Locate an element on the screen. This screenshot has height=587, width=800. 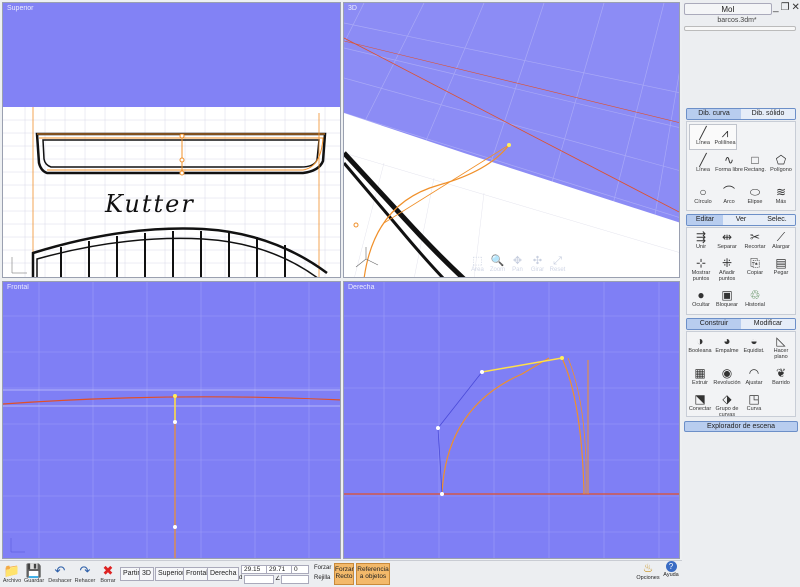
tool-rectangle: □ Rectang. is located at coordinates (755, 163).